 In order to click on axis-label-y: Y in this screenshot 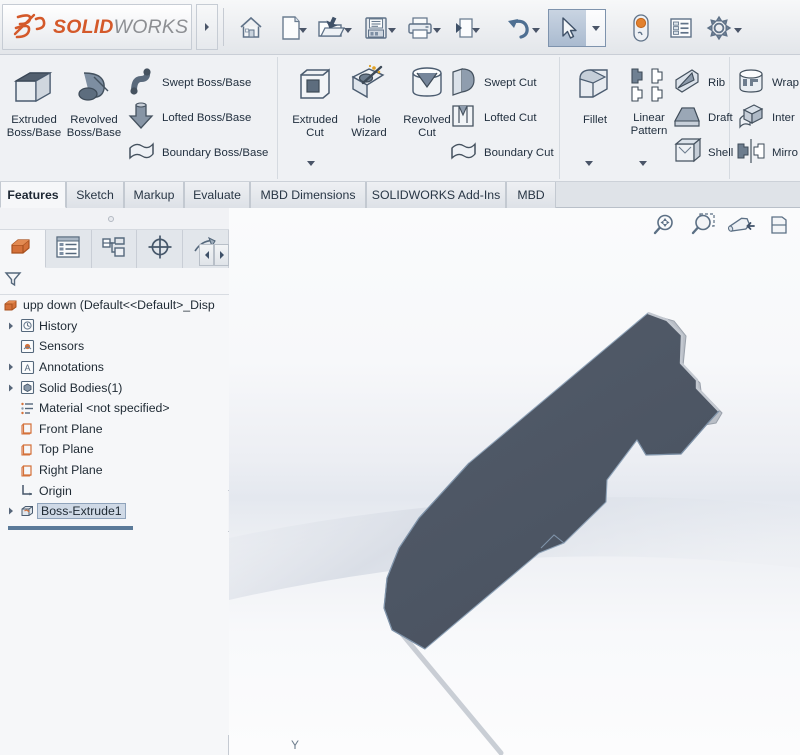, I will do `click(295, 745)`.